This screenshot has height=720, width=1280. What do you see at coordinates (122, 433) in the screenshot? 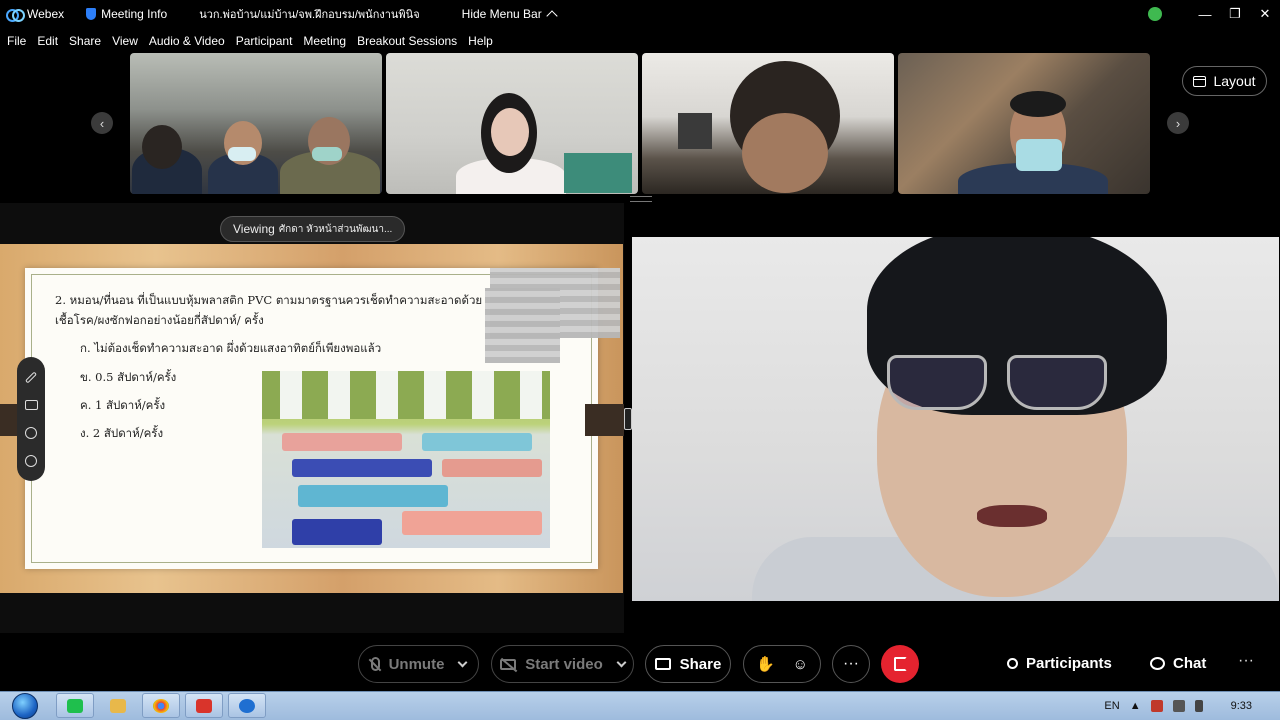
I see `option-d: ง. 2 สัปดาห์/ครั้ง` at bounding box center [122, 433].